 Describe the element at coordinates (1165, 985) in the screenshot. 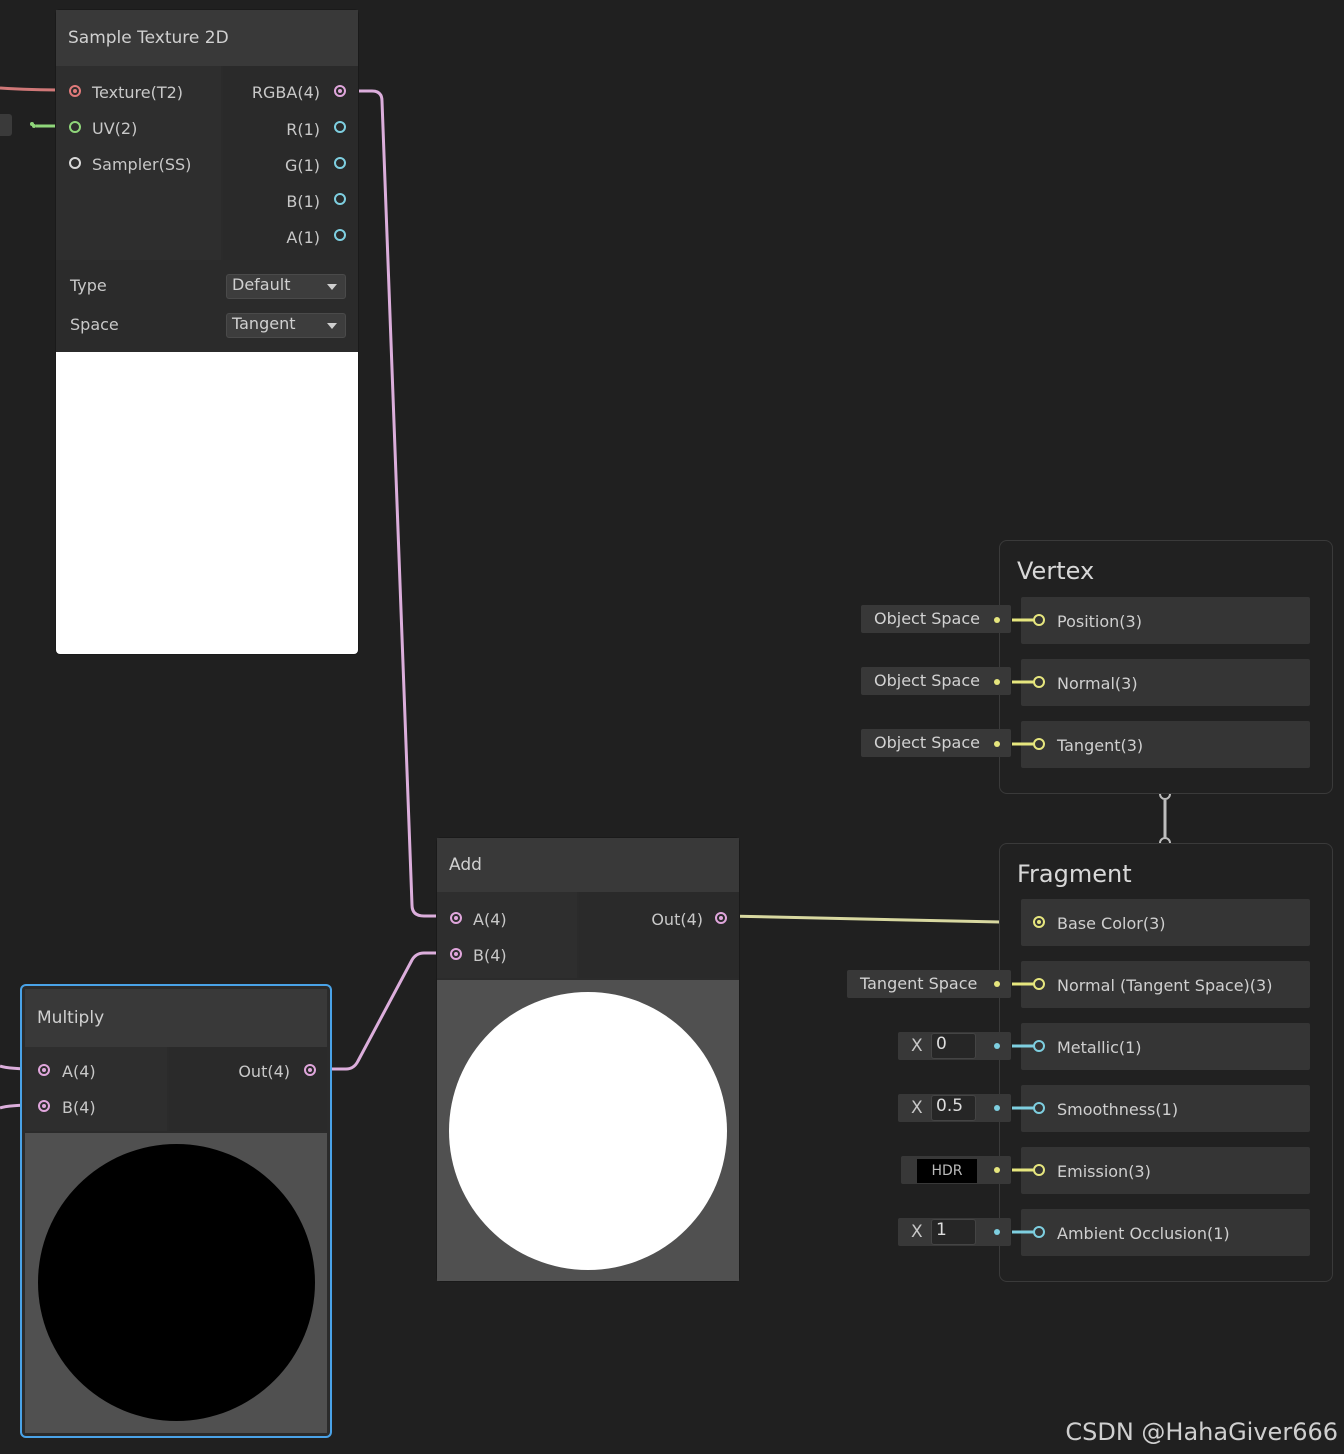

I see `slot-label-normal-tangent: Normal (Tangent Space)(3)` at that location.